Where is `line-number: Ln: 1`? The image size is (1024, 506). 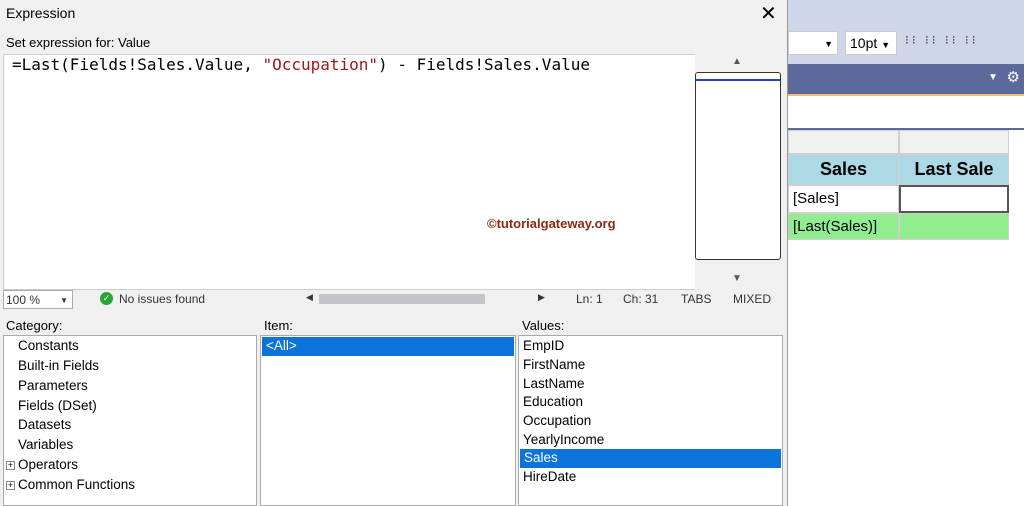 line-number: Ln: 1 is located at coordinates (589, 299).